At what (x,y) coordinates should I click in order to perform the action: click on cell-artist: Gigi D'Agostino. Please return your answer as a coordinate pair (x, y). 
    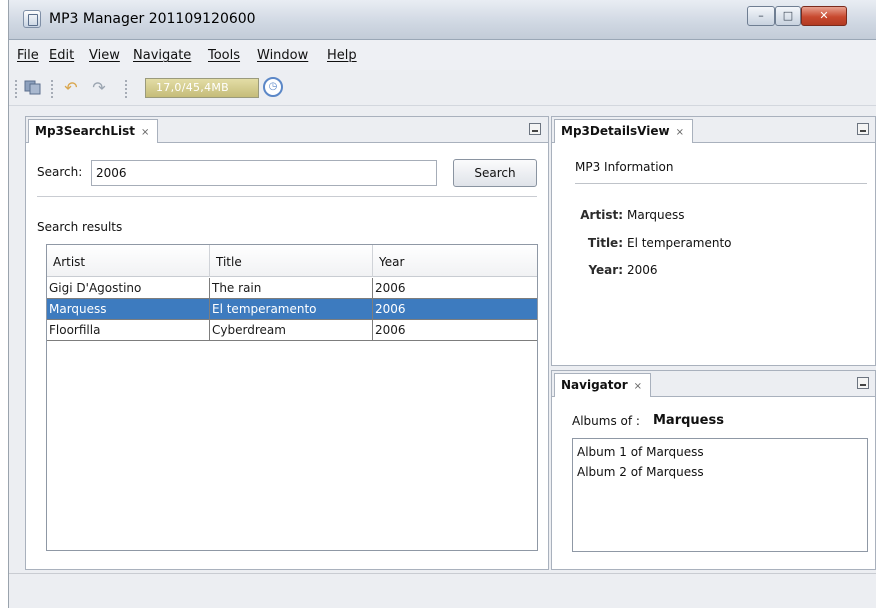
    Looking at the image, I should click on (128, 288).